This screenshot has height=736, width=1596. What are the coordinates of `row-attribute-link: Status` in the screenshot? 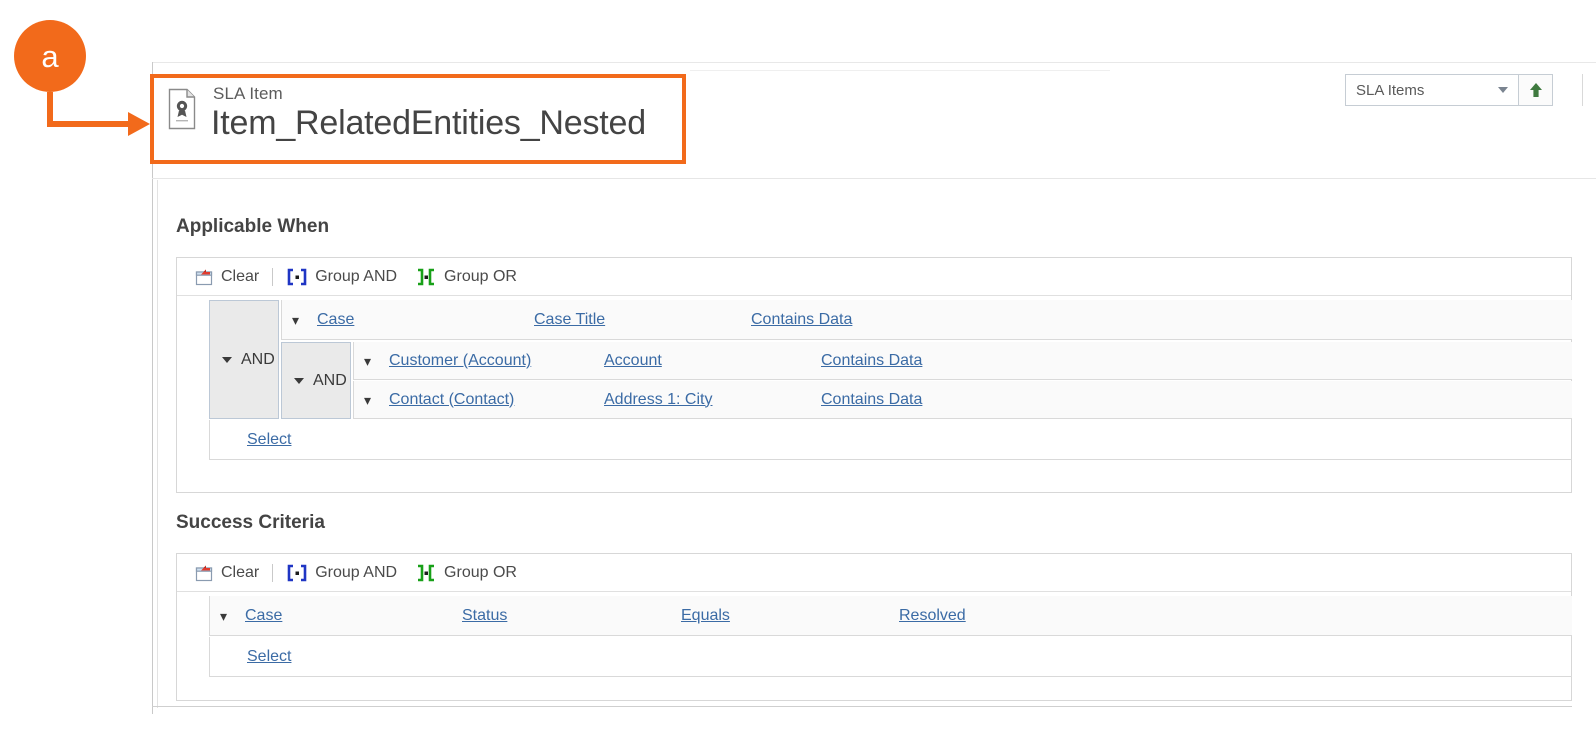 It's located at (484, 616).